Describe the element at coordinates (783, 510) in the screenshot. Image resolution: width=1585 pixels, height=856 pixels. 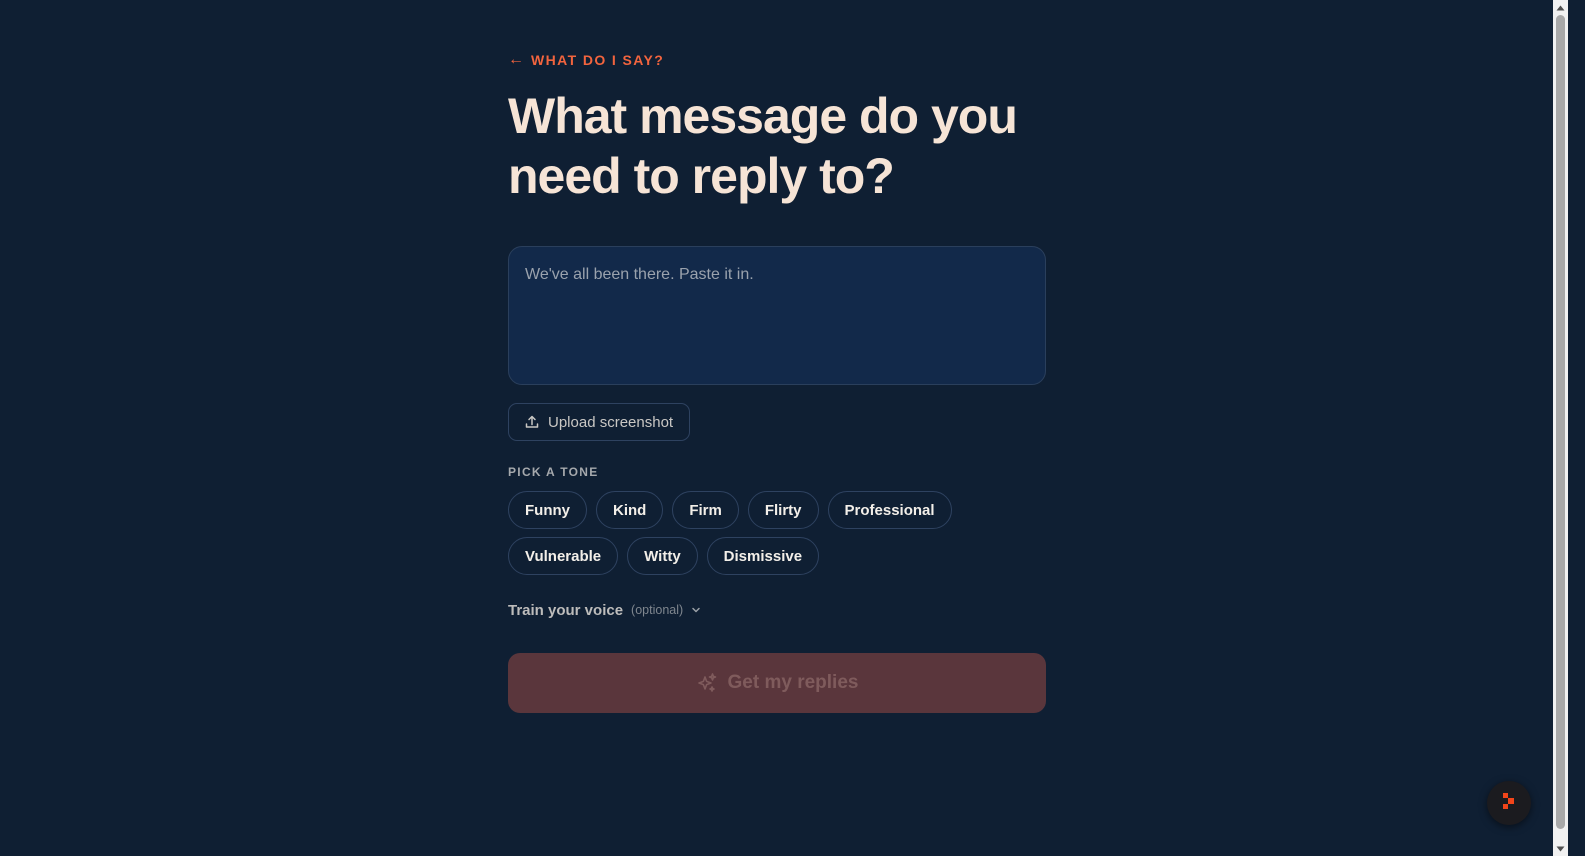
I see `tone-chip-flirty: Flirty` at that location.